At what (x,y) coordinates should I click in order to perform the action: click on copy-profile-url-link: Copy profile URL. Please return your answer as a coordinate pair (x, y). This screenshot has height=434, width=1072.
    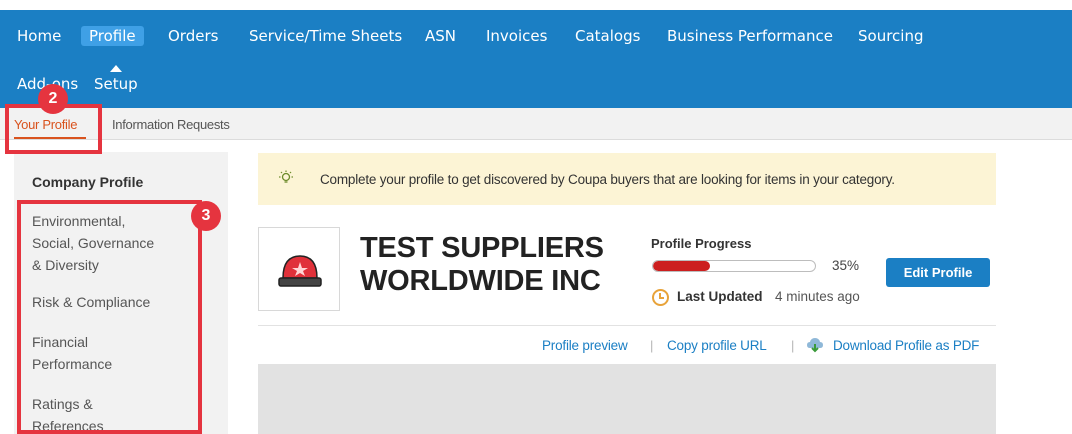
    Looking at the image, I should click on (717, 345).